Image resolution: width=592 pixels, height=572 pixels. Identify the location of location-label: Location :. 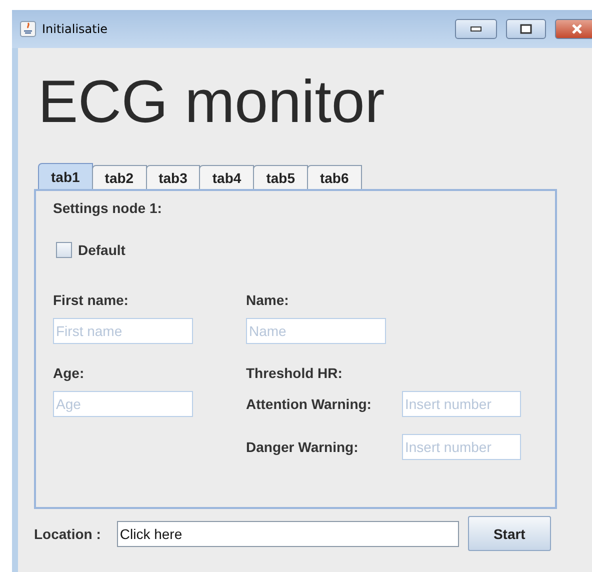
(67, 534).